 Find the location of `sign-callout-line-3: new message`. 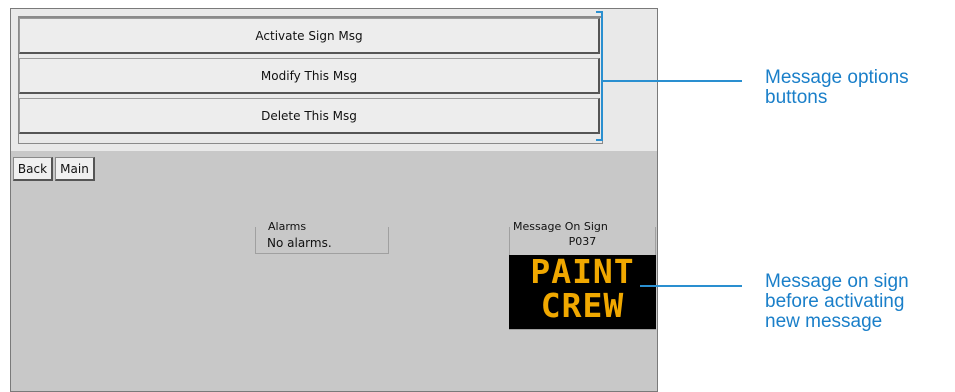

sign-callout-line-3: new message is located at coordinates (824, 321).